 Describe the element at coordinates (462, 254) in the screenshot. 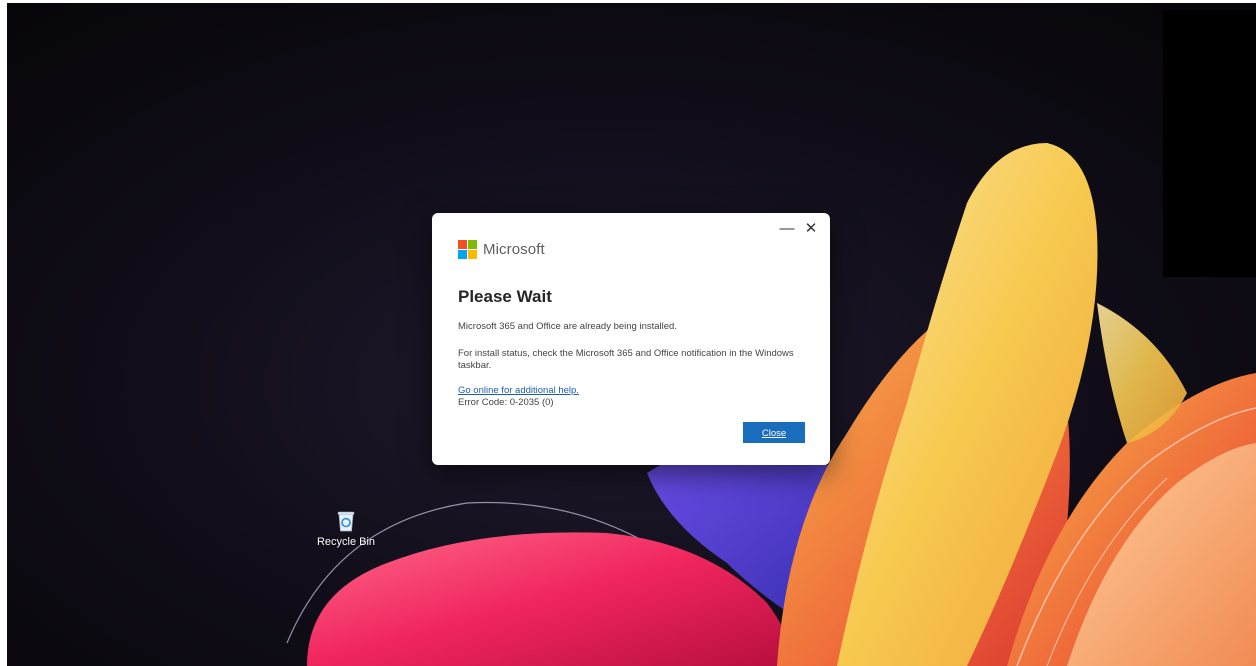

I see `logo-square-blue` at that location.